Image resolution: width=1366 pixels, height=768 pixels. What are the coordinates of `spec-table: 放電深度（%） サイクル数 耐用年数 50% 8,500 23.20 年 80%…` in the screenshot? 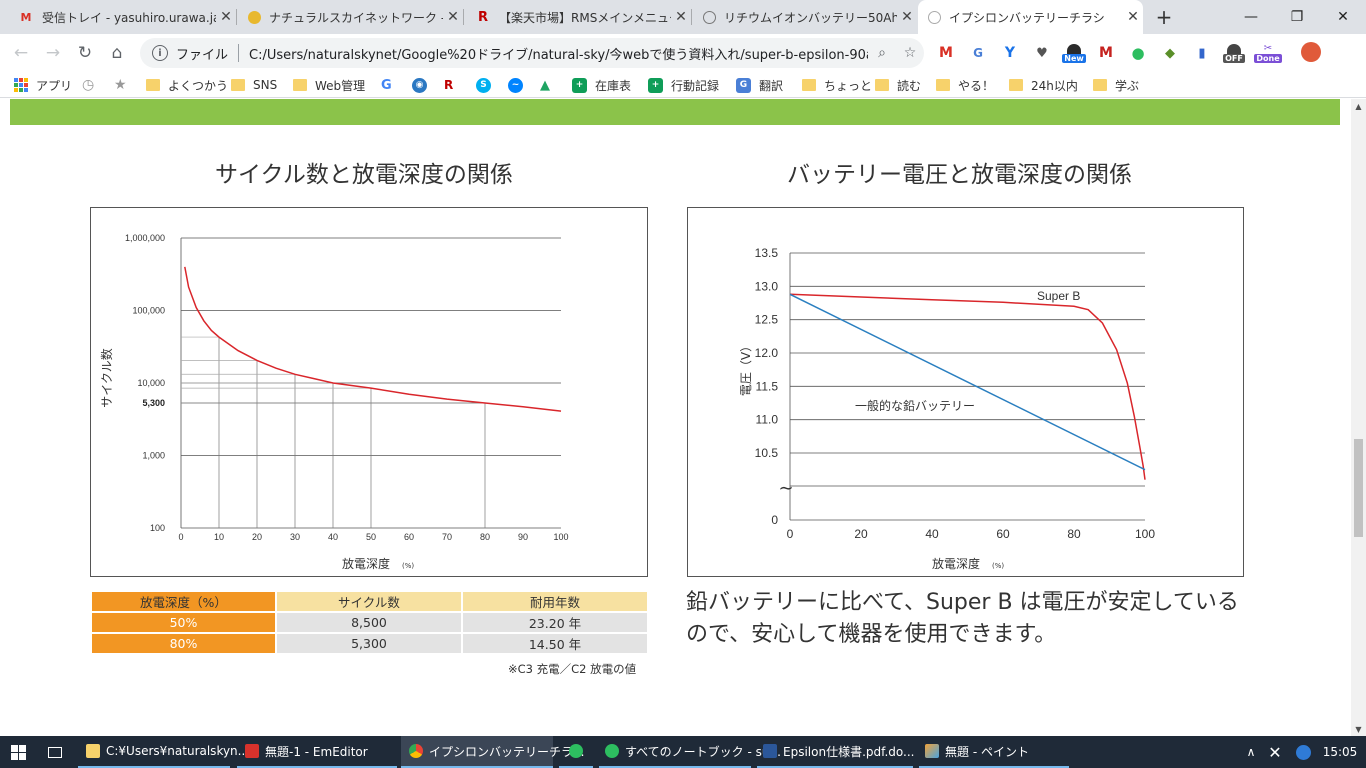 It's located at (369, 622).